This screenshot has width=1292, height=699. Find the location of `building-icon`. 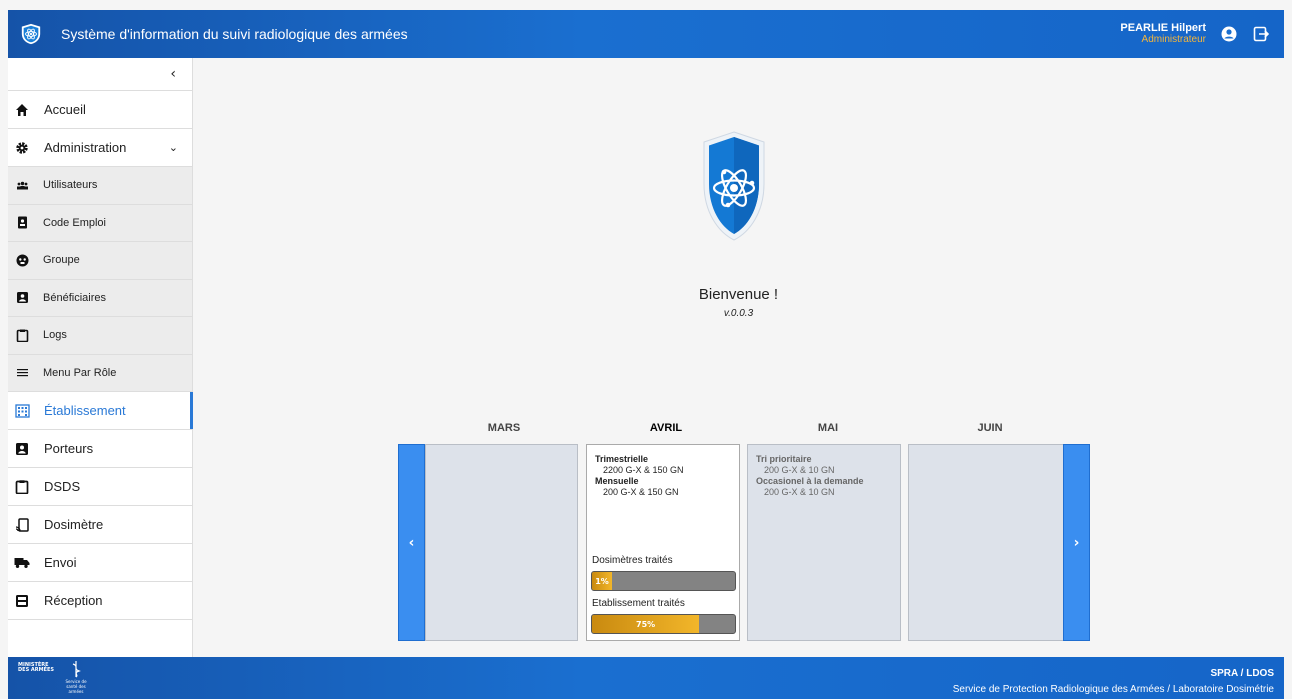

building-icon is located at coordinates (22, 411).